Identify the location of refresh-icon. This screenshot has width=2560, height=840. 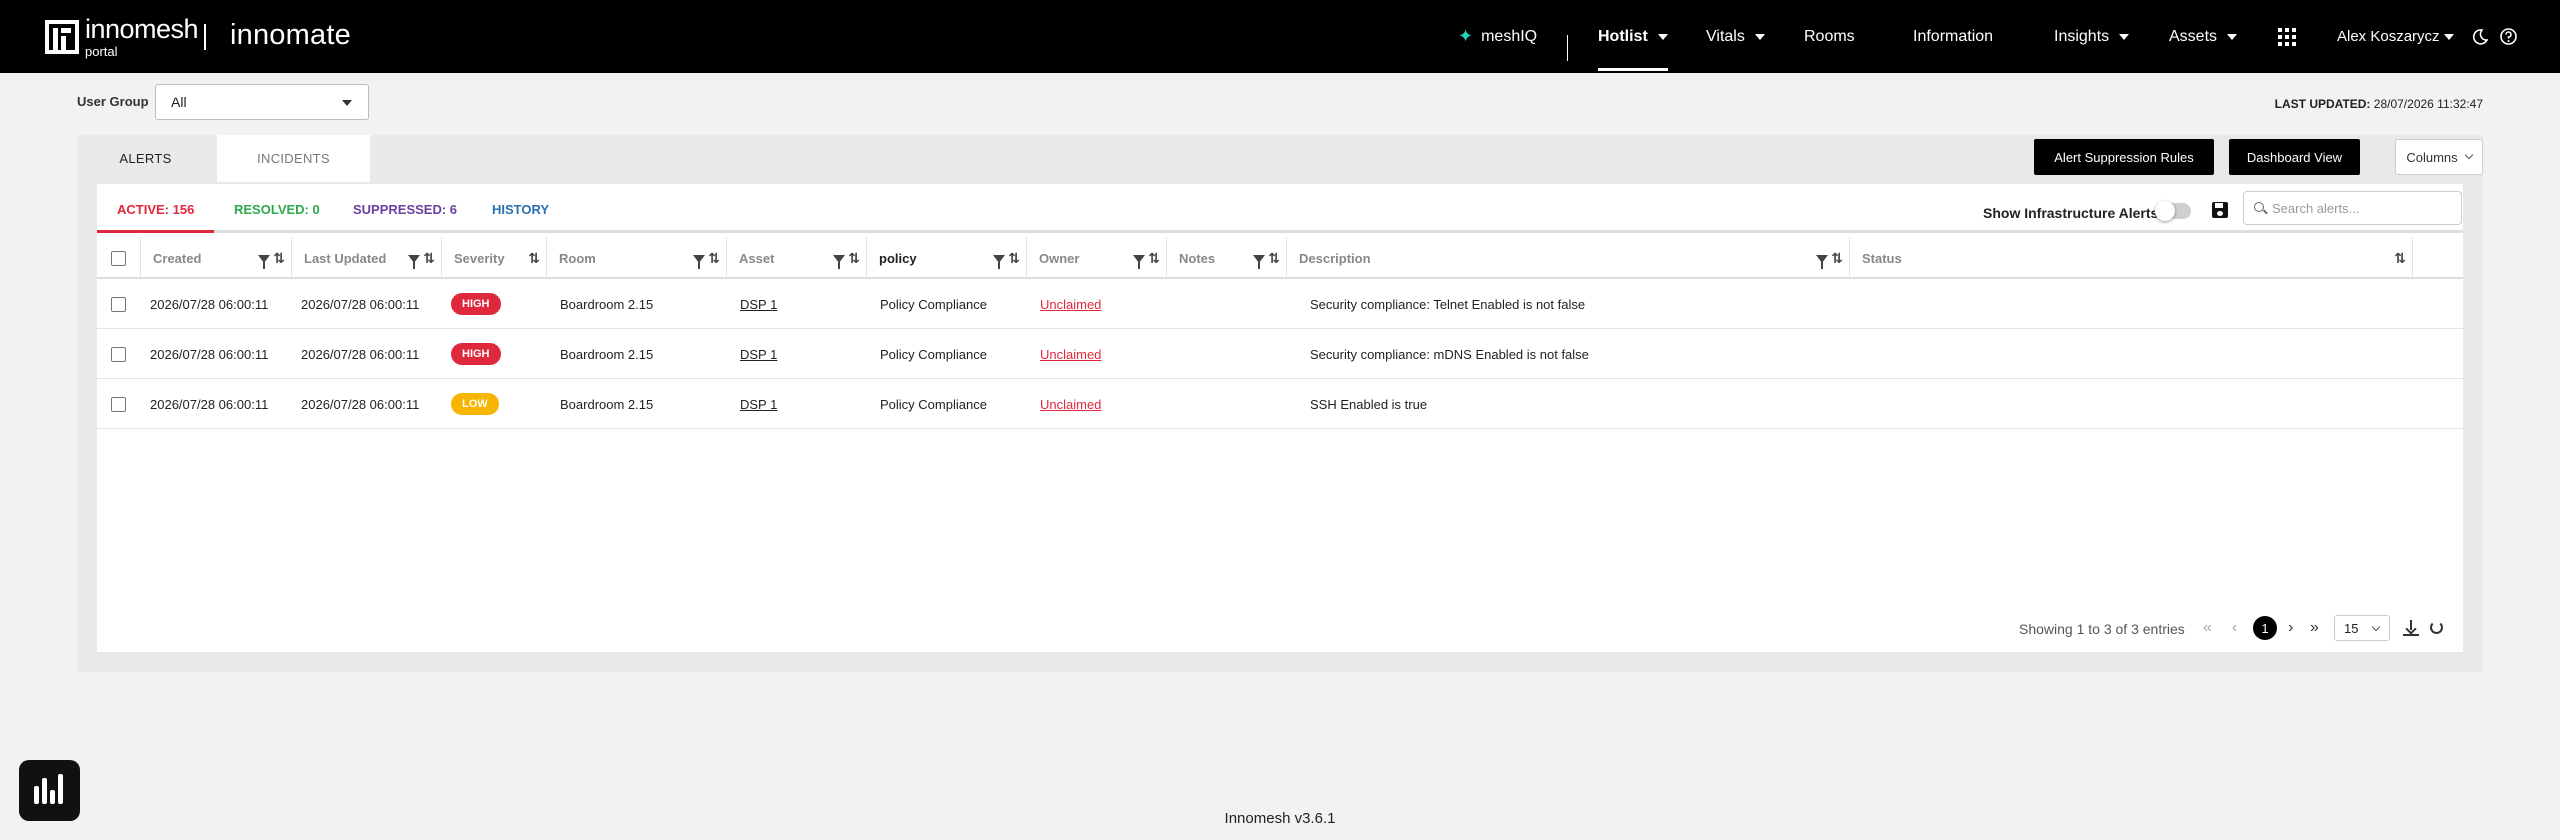
(2436, 627).